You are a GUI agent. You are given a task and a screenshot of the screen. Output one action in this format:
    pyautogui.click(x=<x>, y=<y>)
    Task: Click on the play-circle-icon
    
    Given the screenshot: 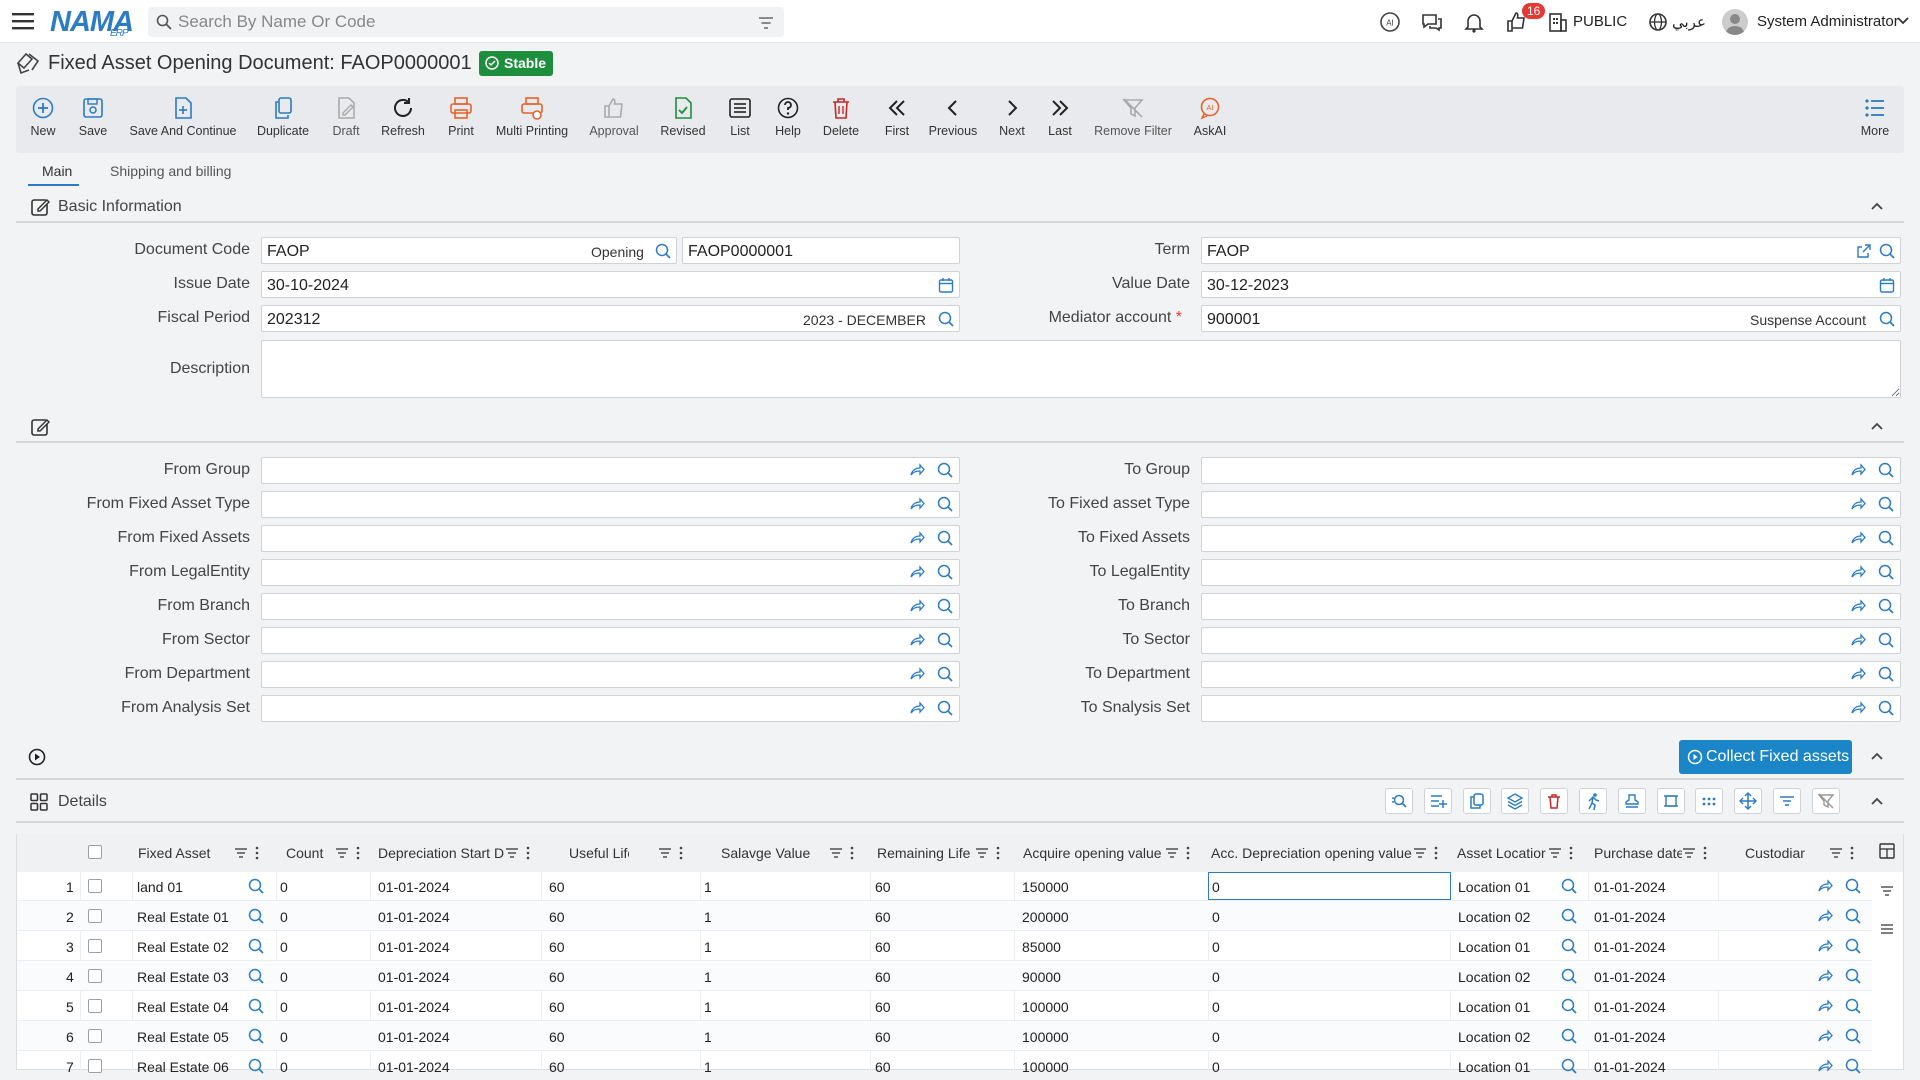 What is the action you would take?
    pyautogui.click(x=37, y=757)
    